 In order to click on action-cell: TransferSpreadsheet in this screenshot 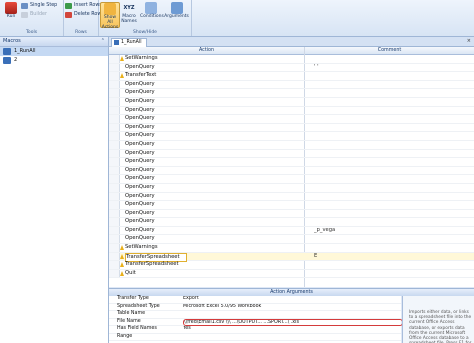, I will do `click(214, 265)`.